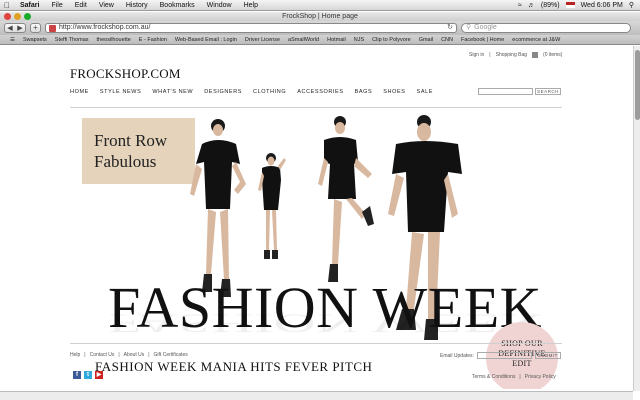 Image resolution: width=640 pixels, height=400 pixels. Describe the element at coordinates (120, 92) in the screenshot. I see `nav-style-news: STYLE NEWS` at that location.